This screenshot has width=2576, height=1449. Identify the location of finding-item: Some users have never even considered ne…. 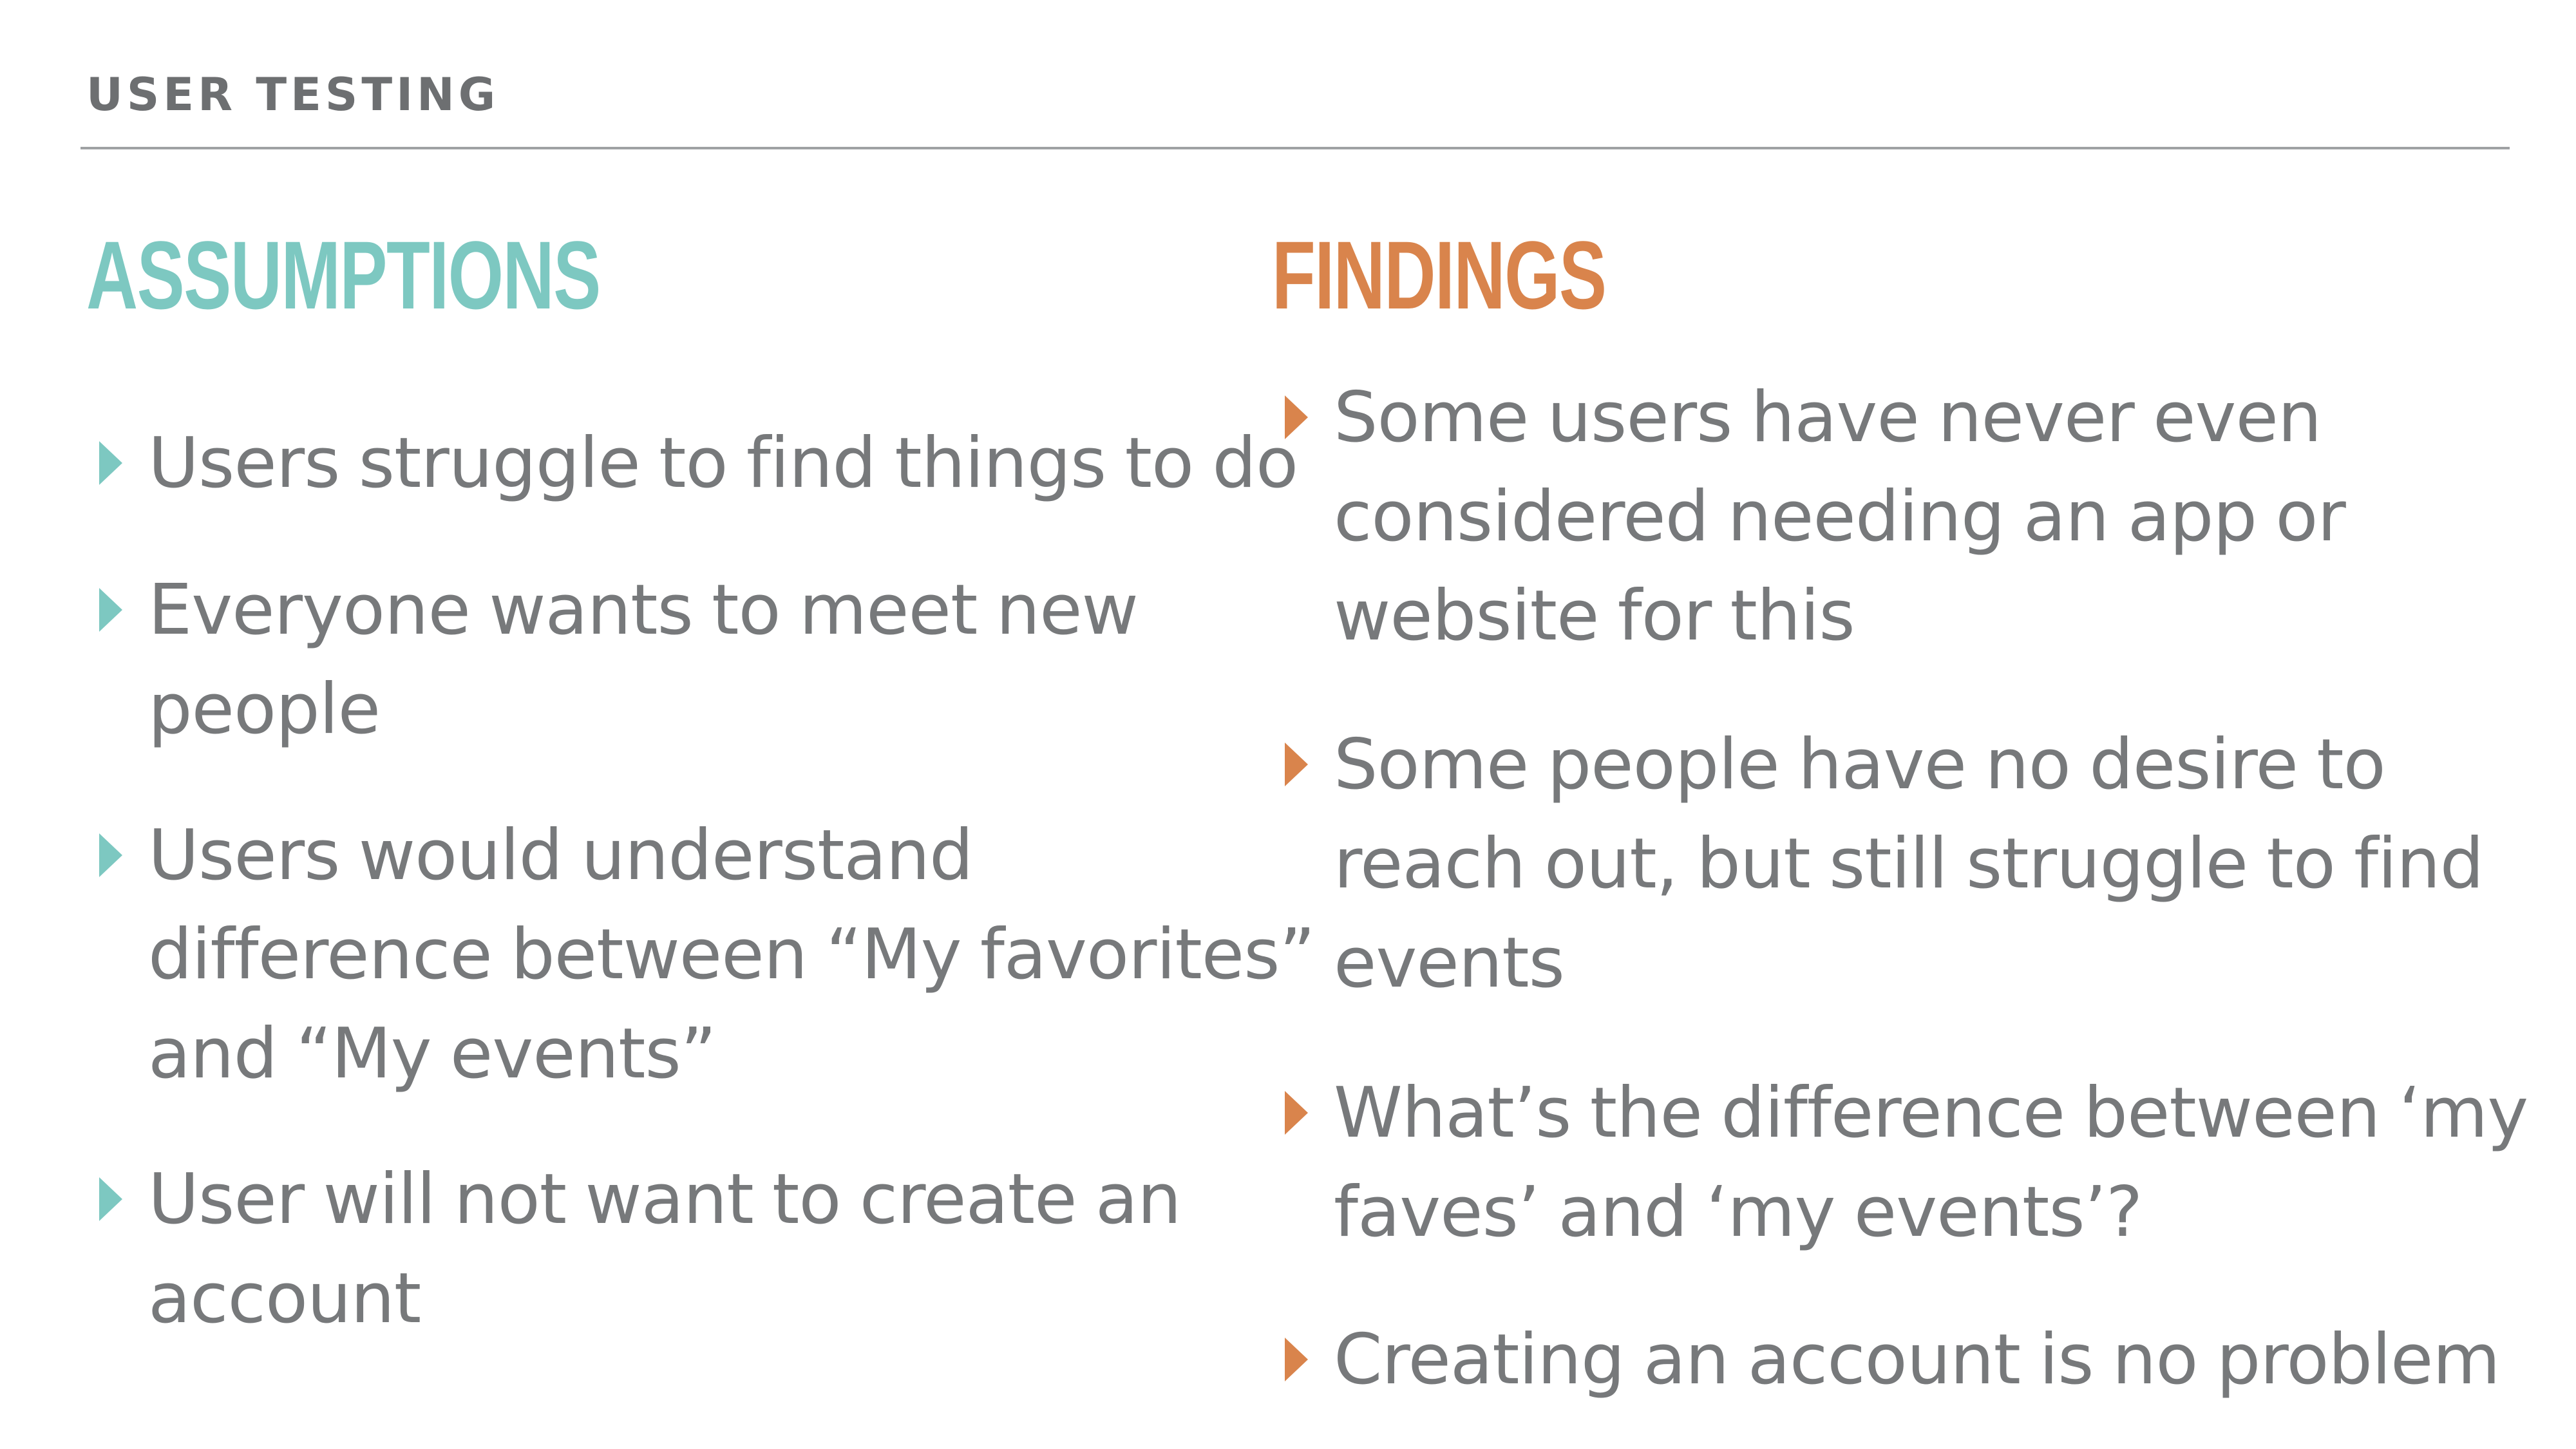
(1924, 517).